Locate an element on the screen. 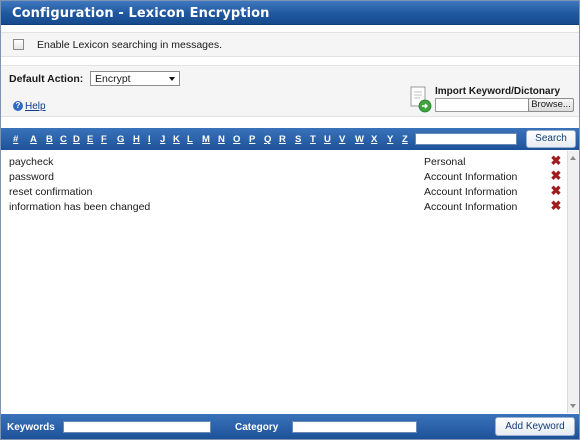 This screenshot has height=440, width=580. keyword-row: paycheck Personal ✖ is located at coordinates (284, 162).